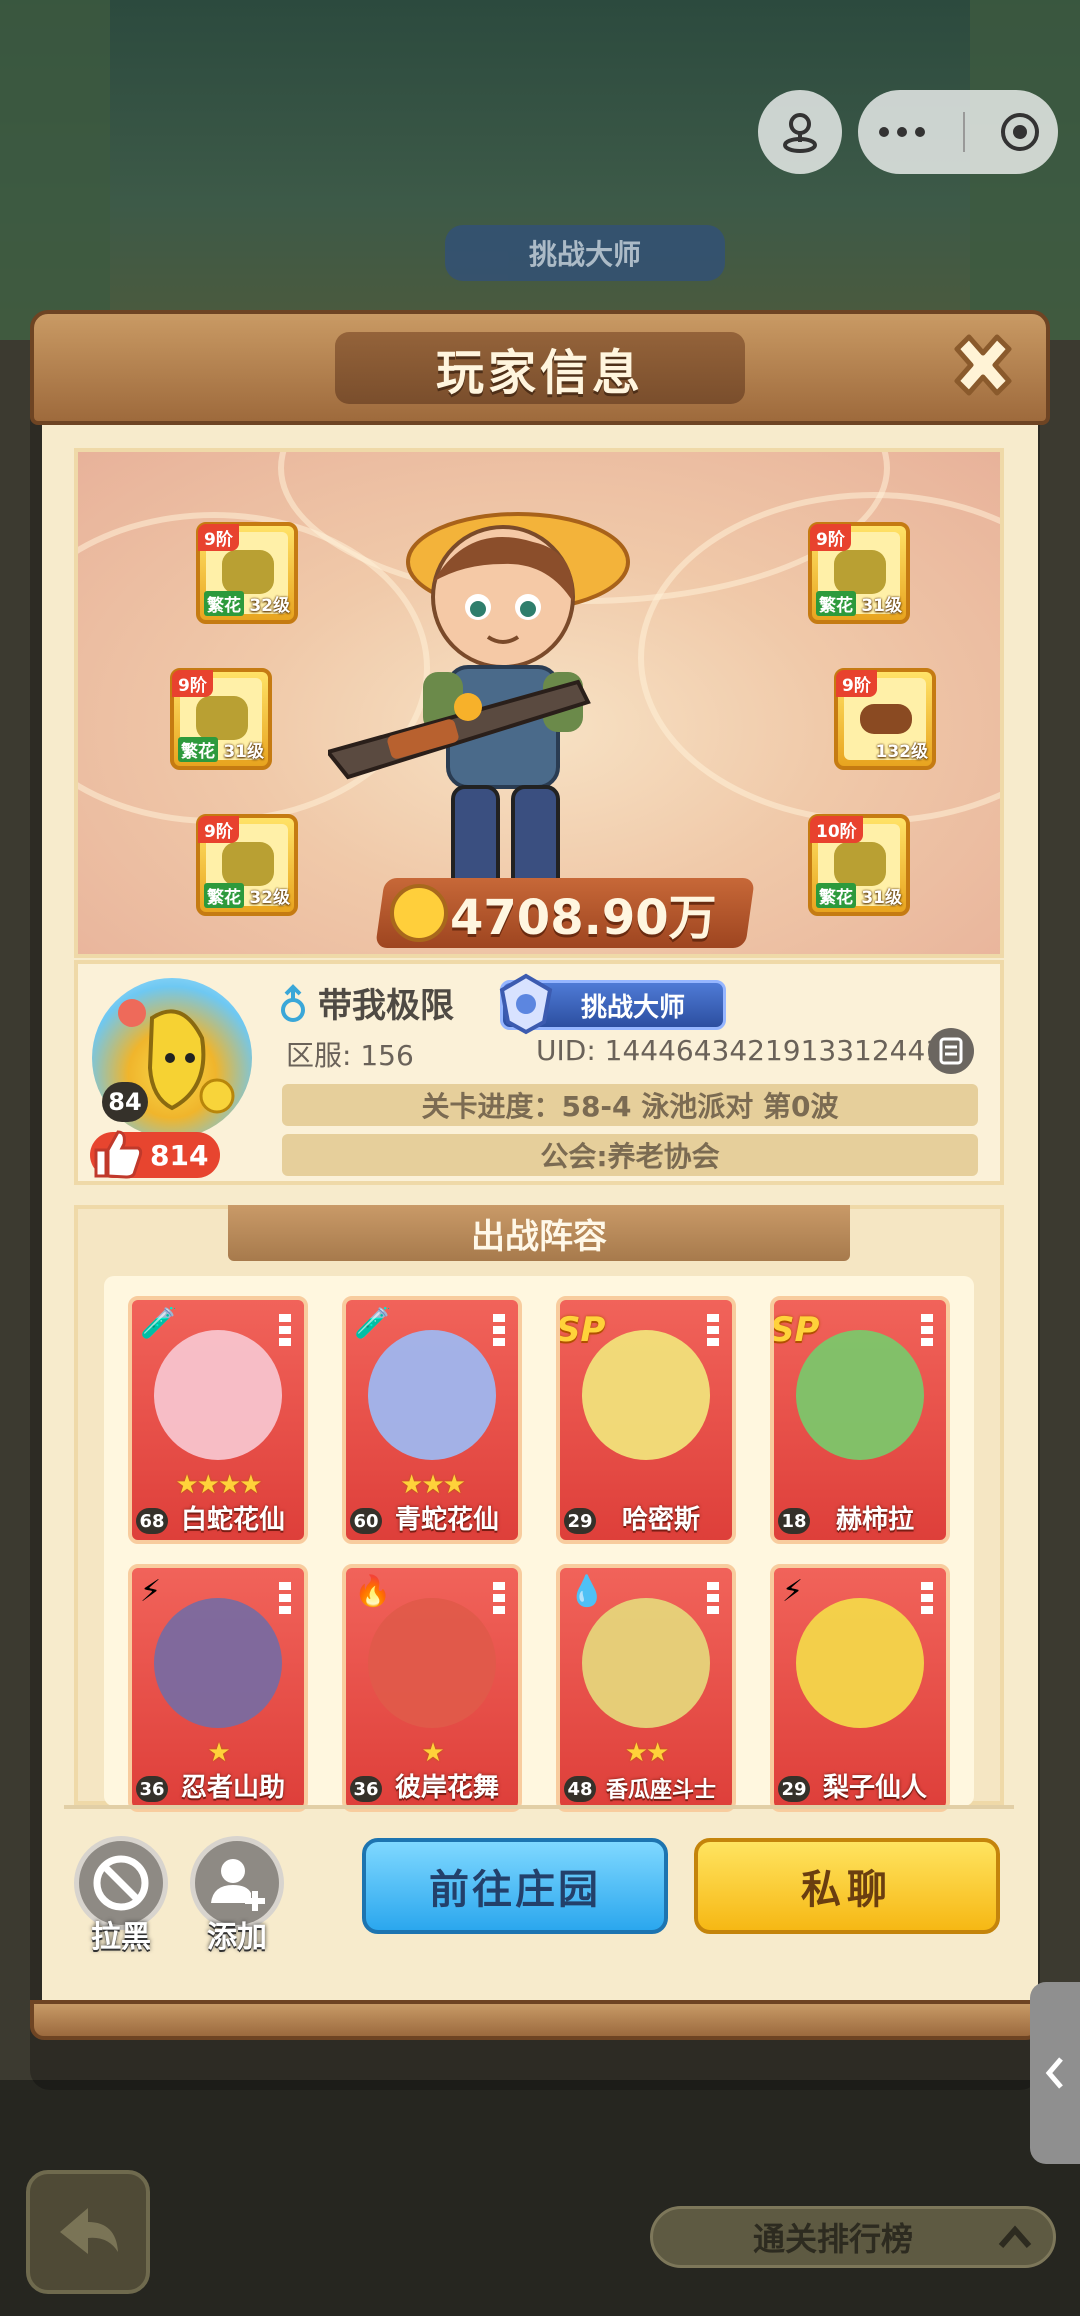  What do you see at coordinates (646, 1420) in the screenshot?
I see `hero-card: SP 29 哈密斯` at bounding box center [646, 1420].